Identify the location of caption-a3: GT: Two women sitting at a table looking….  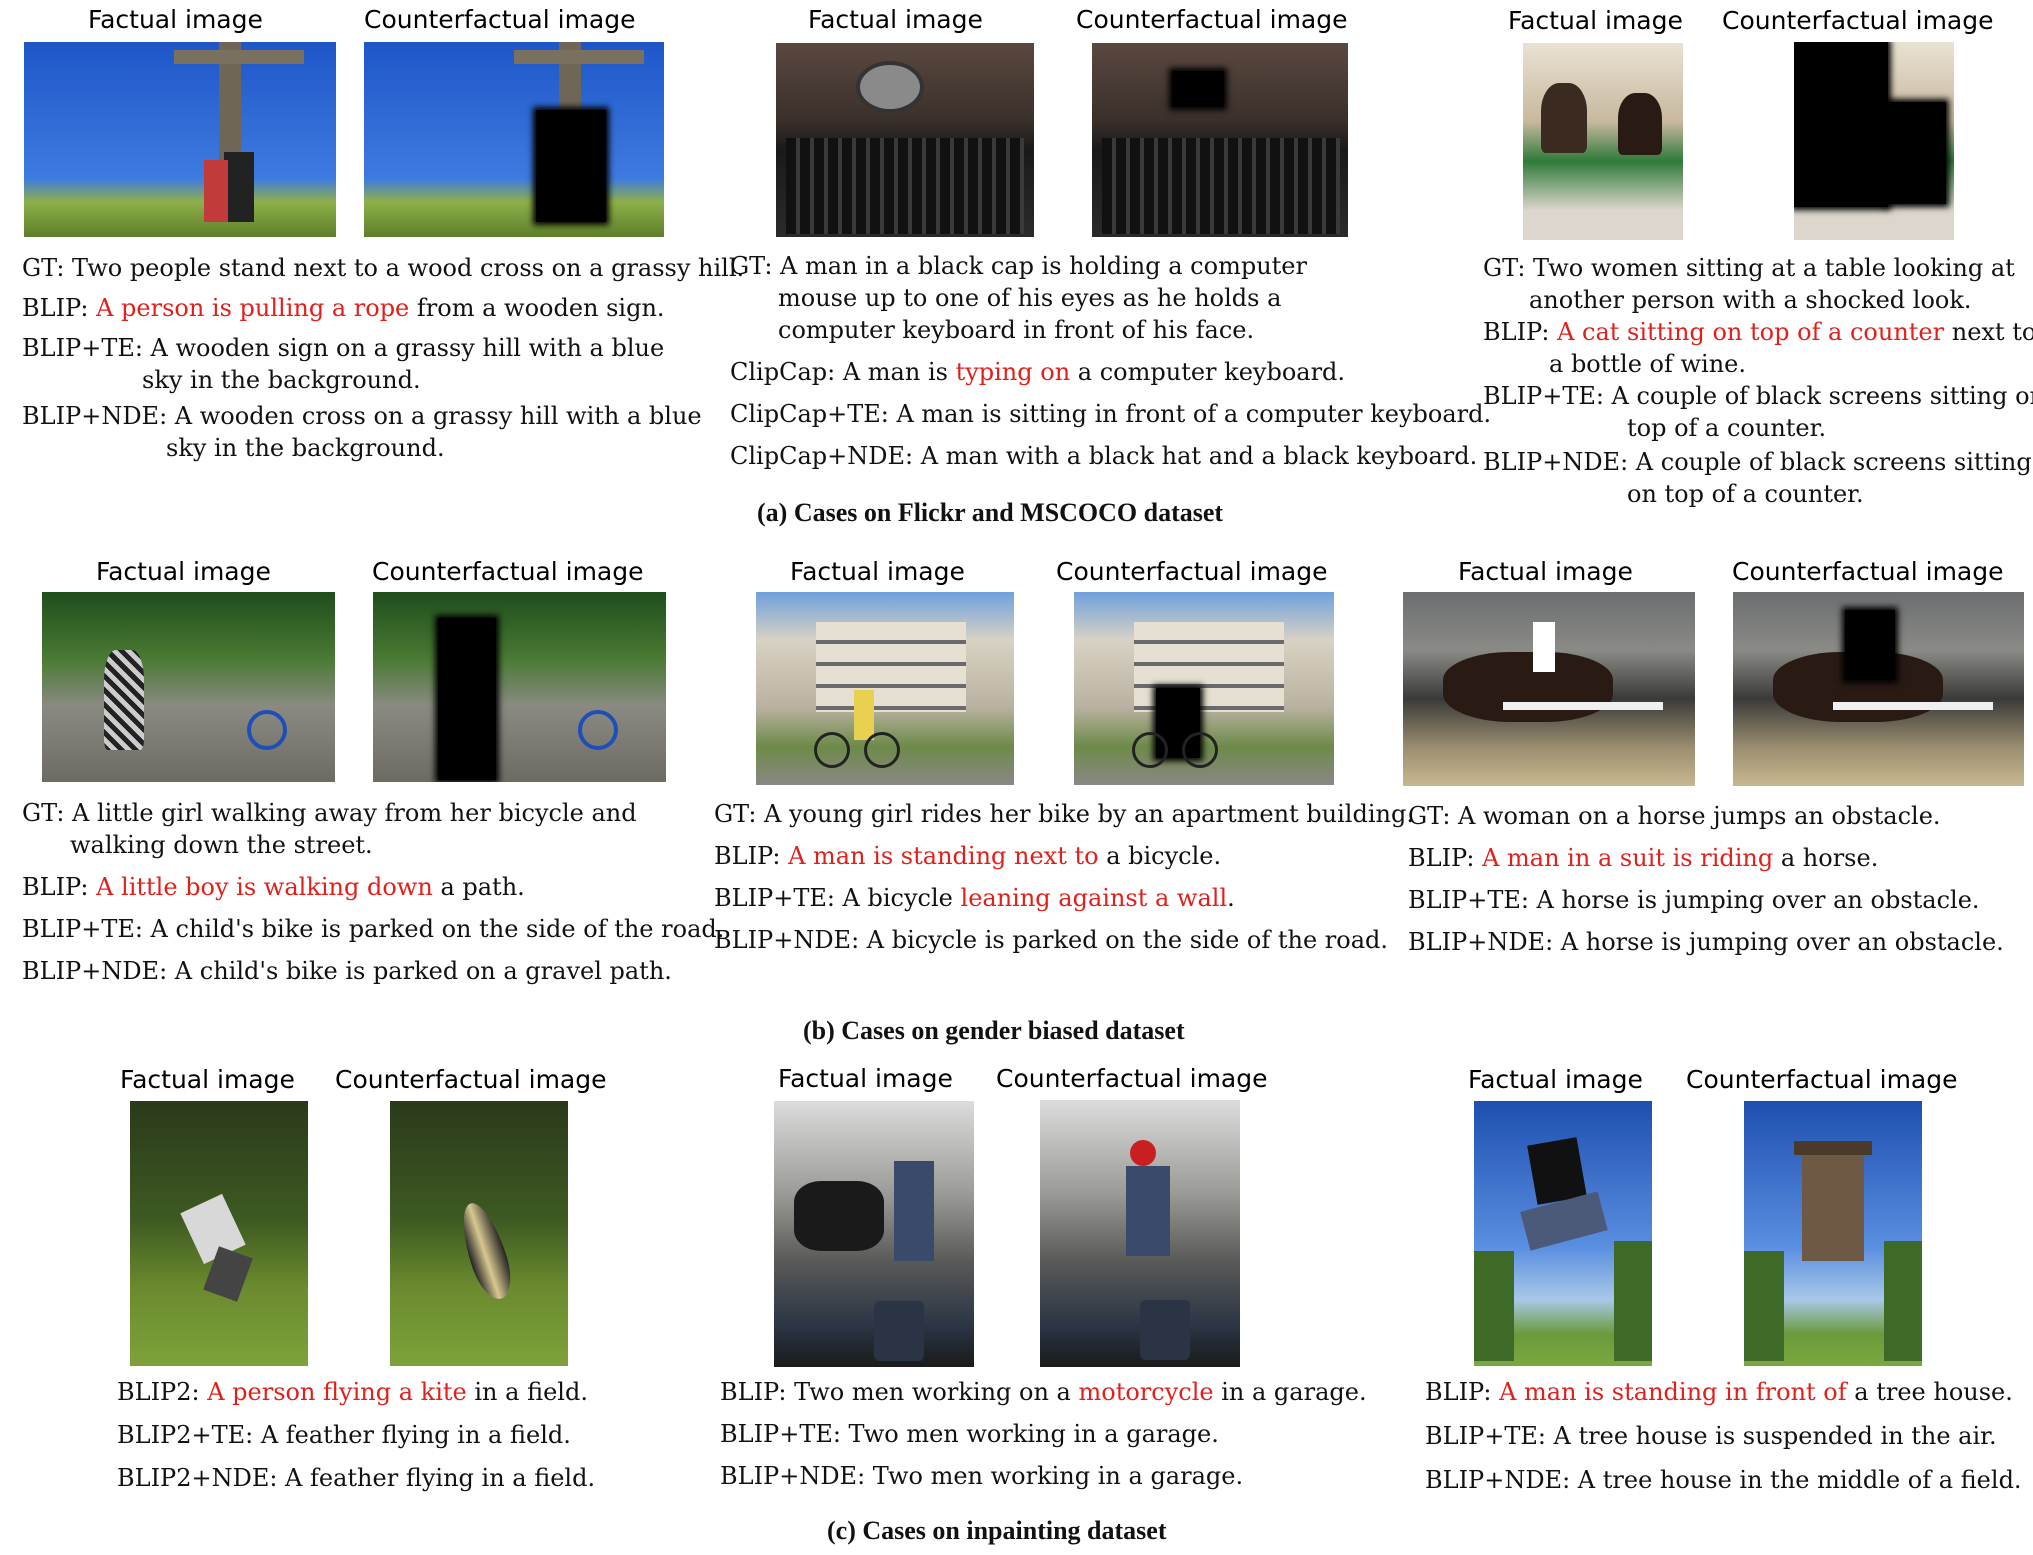
(1758, 381).